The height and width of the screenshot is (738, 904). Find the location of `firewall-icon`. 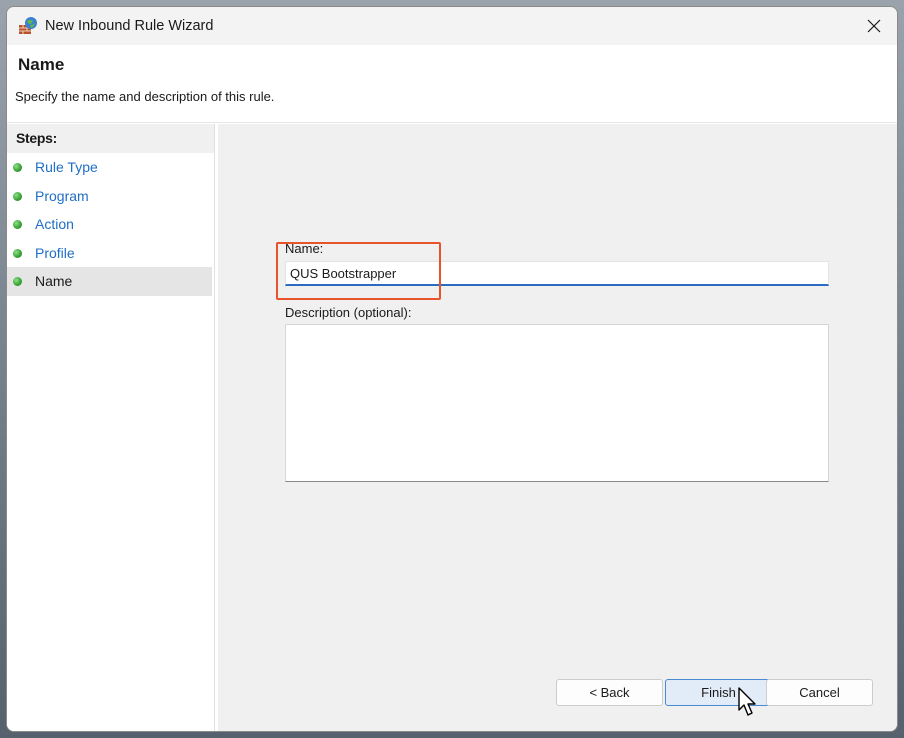

firewall-icon is located at coordinates (28, 25).